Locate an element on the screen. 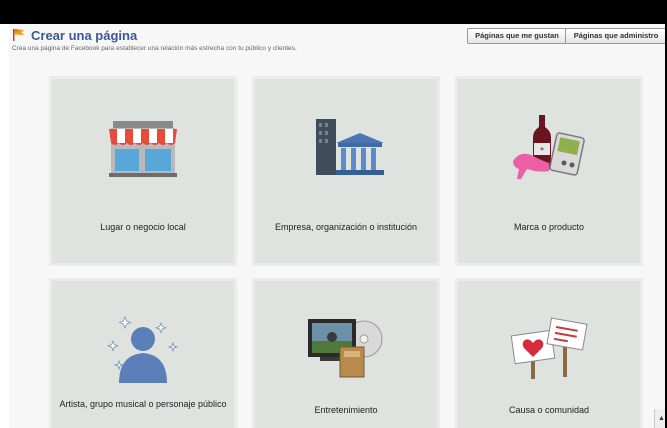  entertainment-tv-icon is located at coordinates (345, 348).